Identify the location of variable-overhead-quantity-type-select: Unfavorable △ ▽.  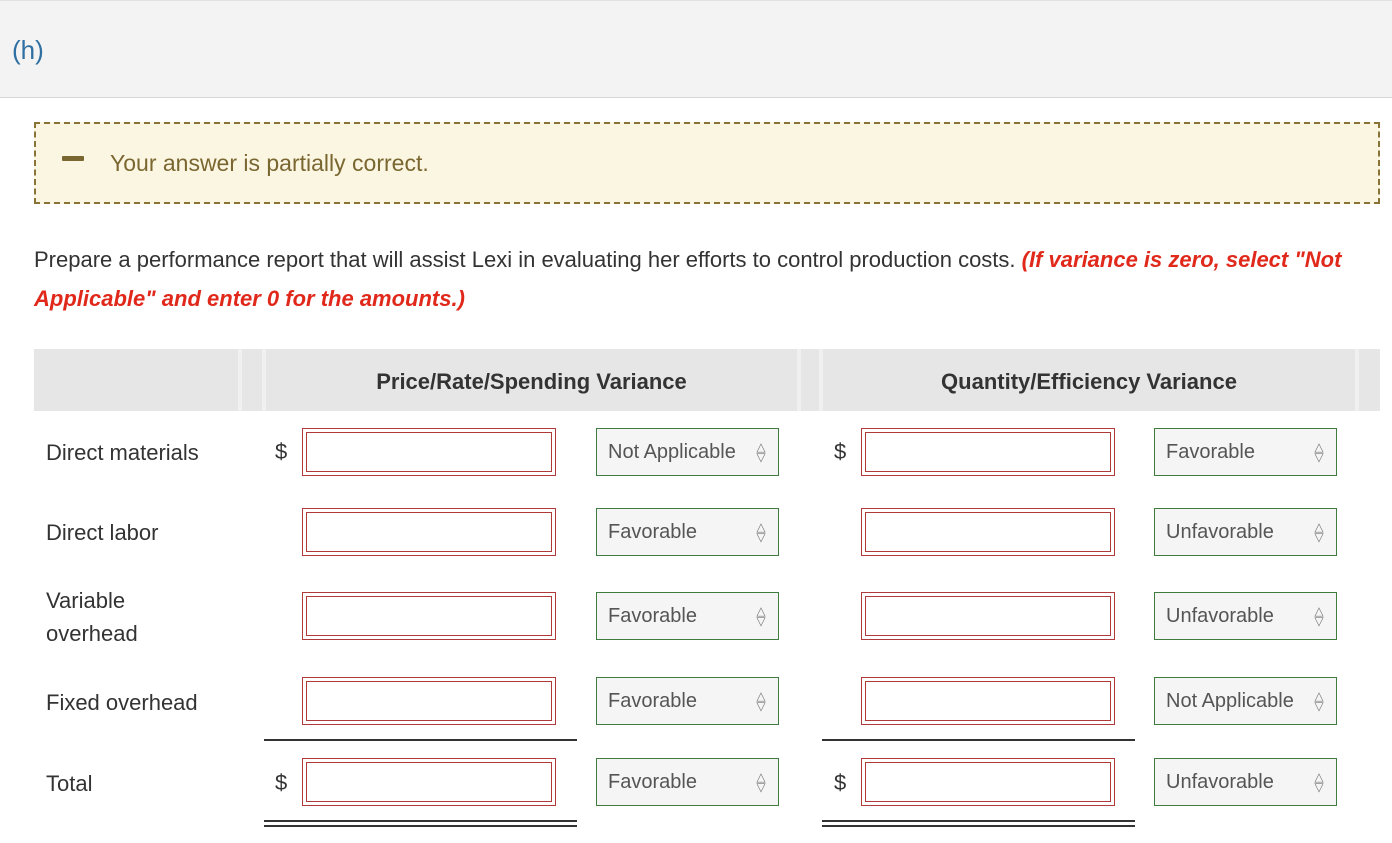
(1245, 616).